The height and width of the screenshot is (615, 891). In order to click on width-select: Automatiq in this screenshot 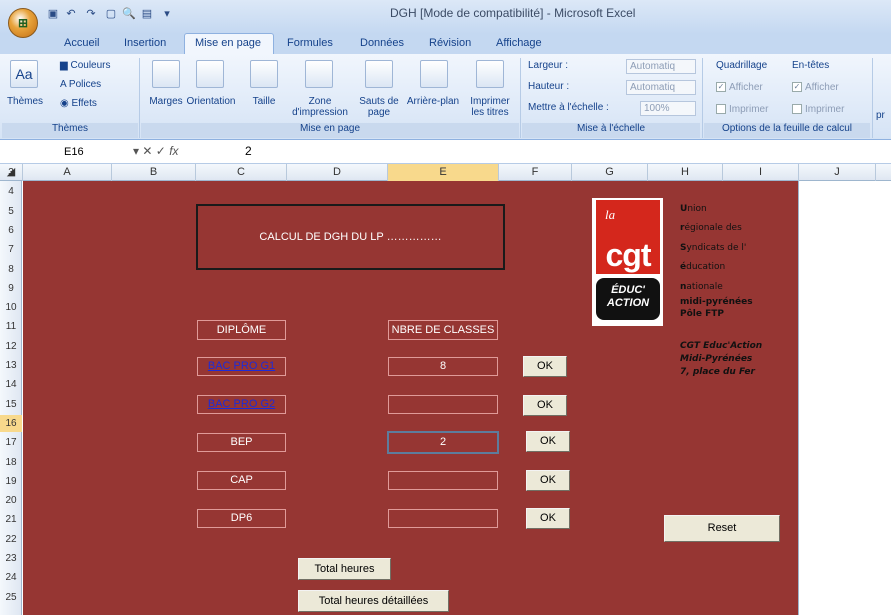, I will do `click(661, 66)`.